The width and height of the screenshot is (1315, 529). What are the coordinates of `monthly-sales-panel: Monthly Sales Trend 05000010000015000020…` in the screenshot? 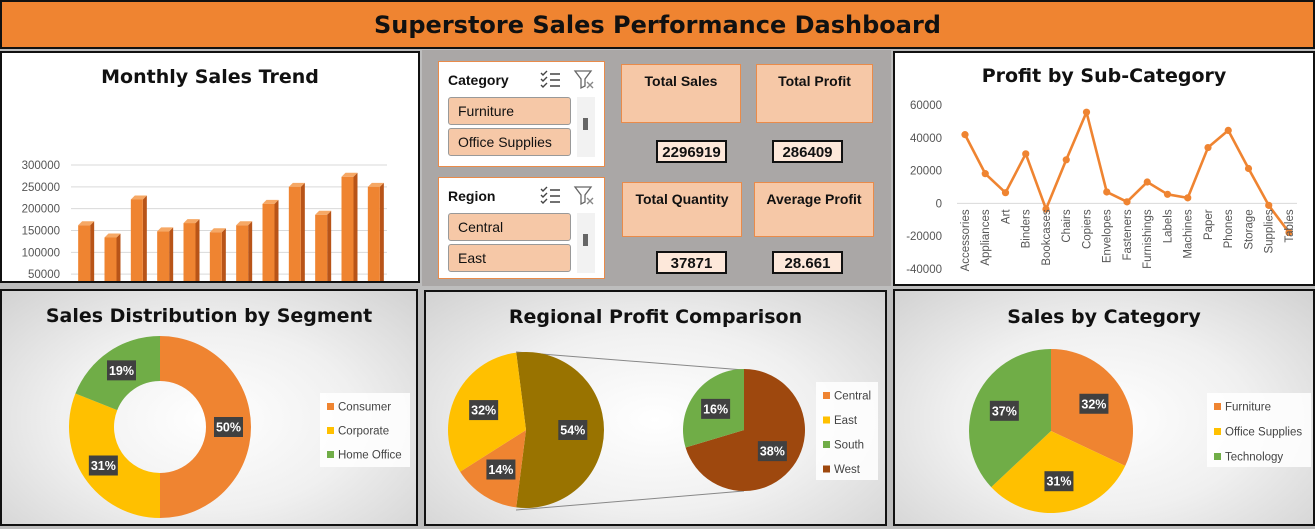 It's located at (210, 167).